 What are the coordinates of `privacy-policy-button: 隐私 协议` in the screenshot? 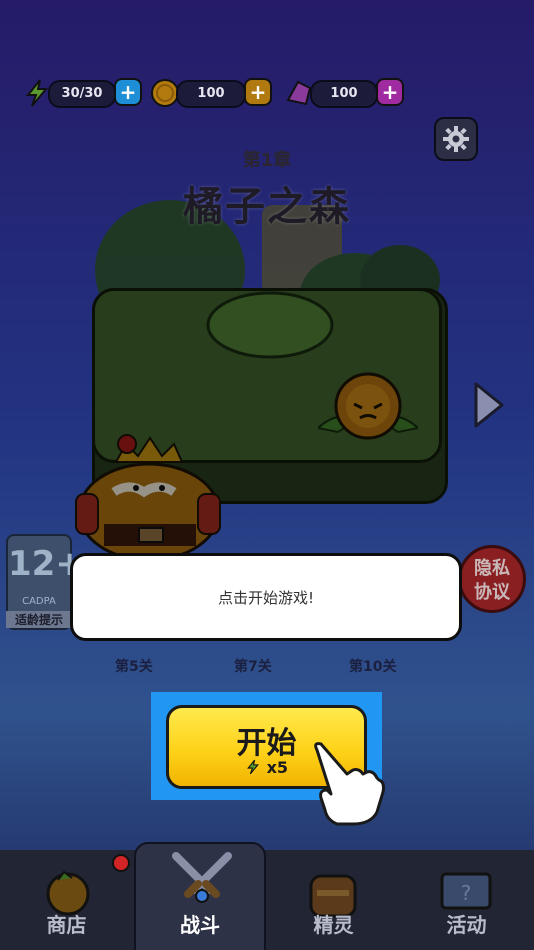 It's located at (492, 579).